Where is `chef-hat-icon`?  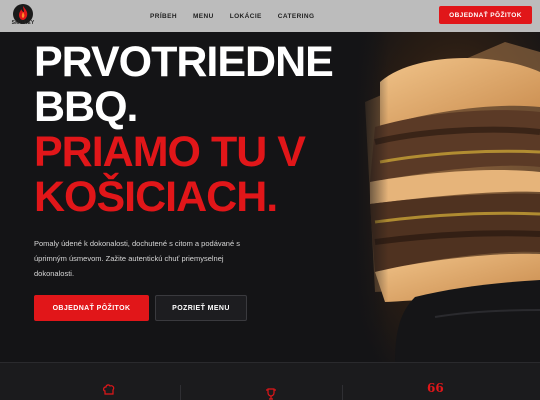 chef-hat-icon is located at coordinates (109, 389).